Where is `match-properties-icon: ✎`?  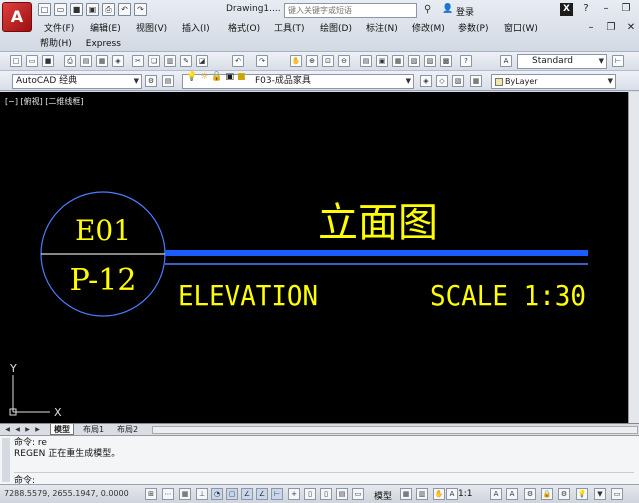 match-properties-icon: ✎ is located at coordinates (186, 61).